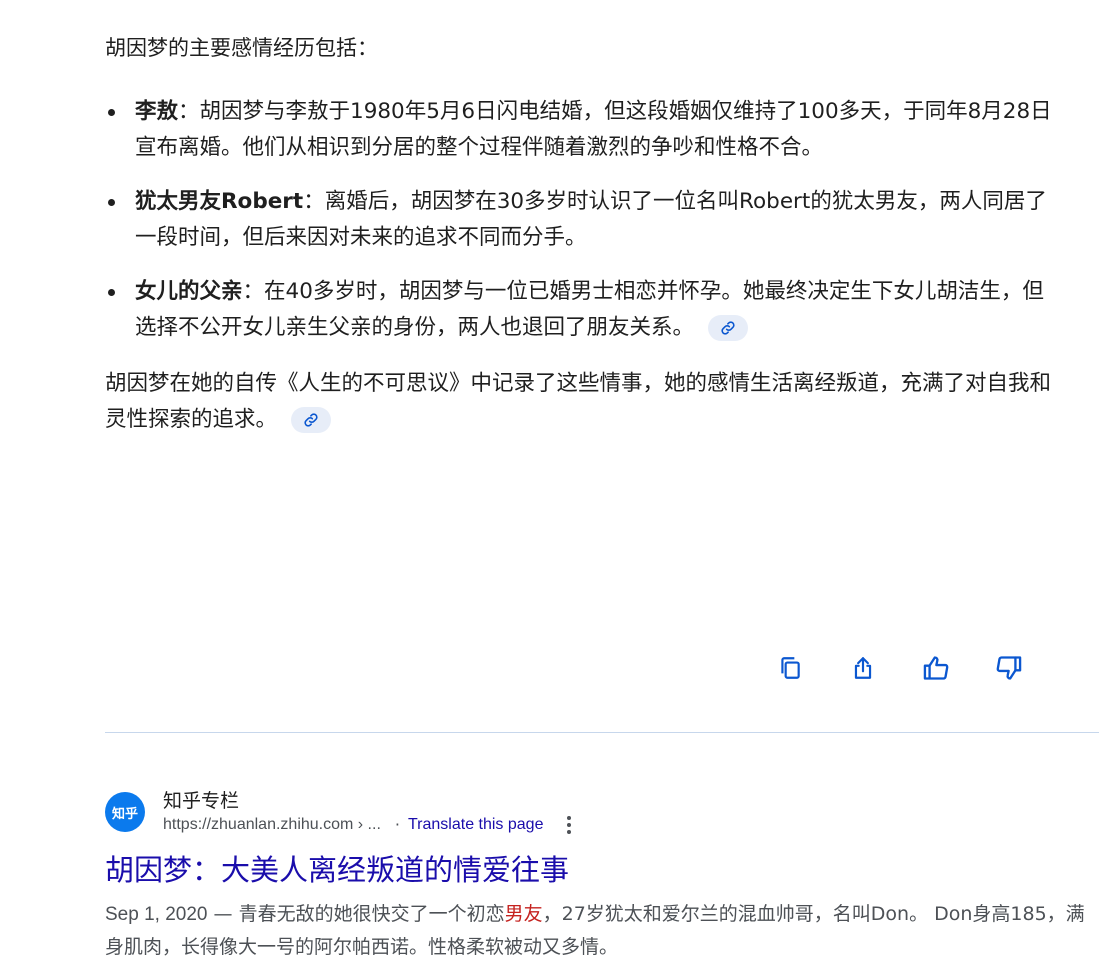  What do you see at coordinates (241, 48) in the screenshot?
I see `overview-intro: 胡因梦的主要感情经历包括：` at bounding box center [241, 48].